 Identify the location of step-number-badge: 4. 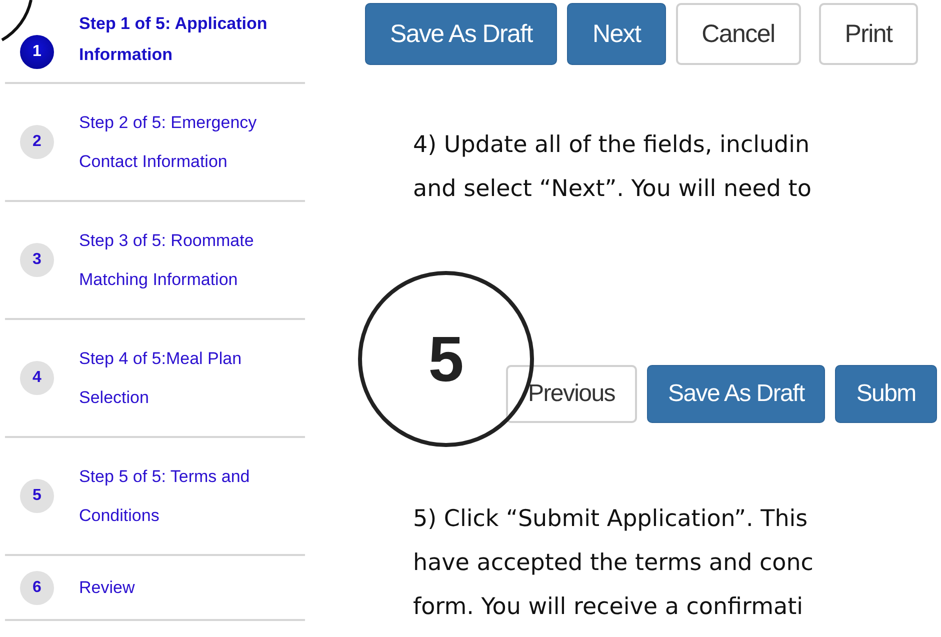
(37, 378).